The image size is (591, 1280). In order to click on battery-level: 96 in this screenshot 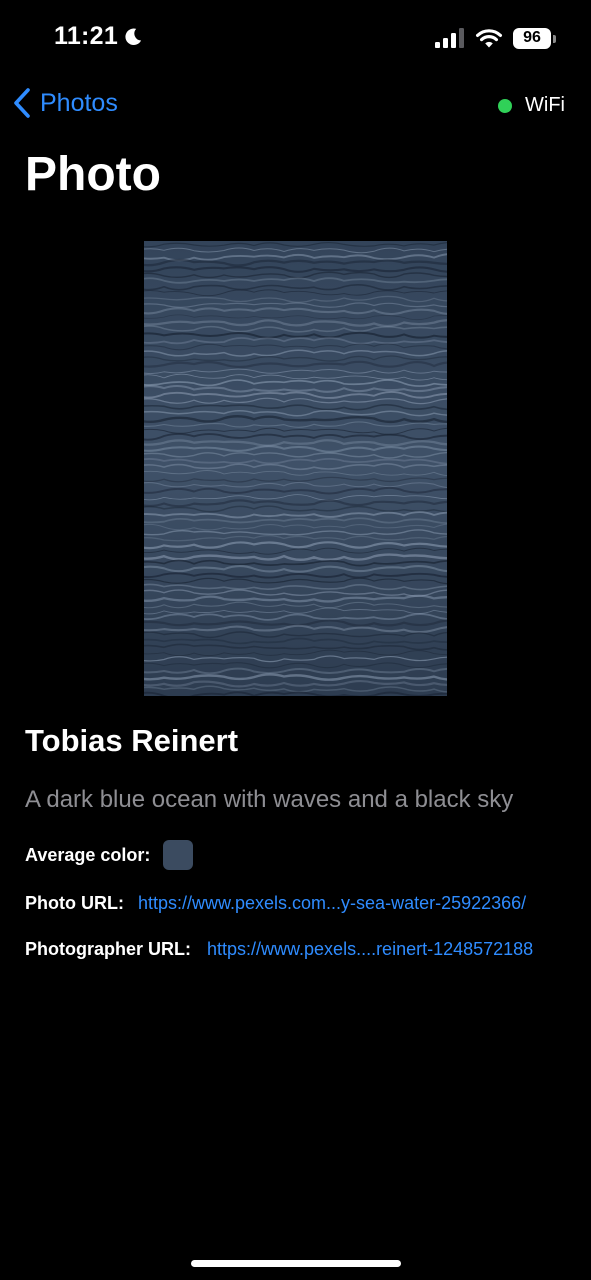, I will do `click(532, 37)`.